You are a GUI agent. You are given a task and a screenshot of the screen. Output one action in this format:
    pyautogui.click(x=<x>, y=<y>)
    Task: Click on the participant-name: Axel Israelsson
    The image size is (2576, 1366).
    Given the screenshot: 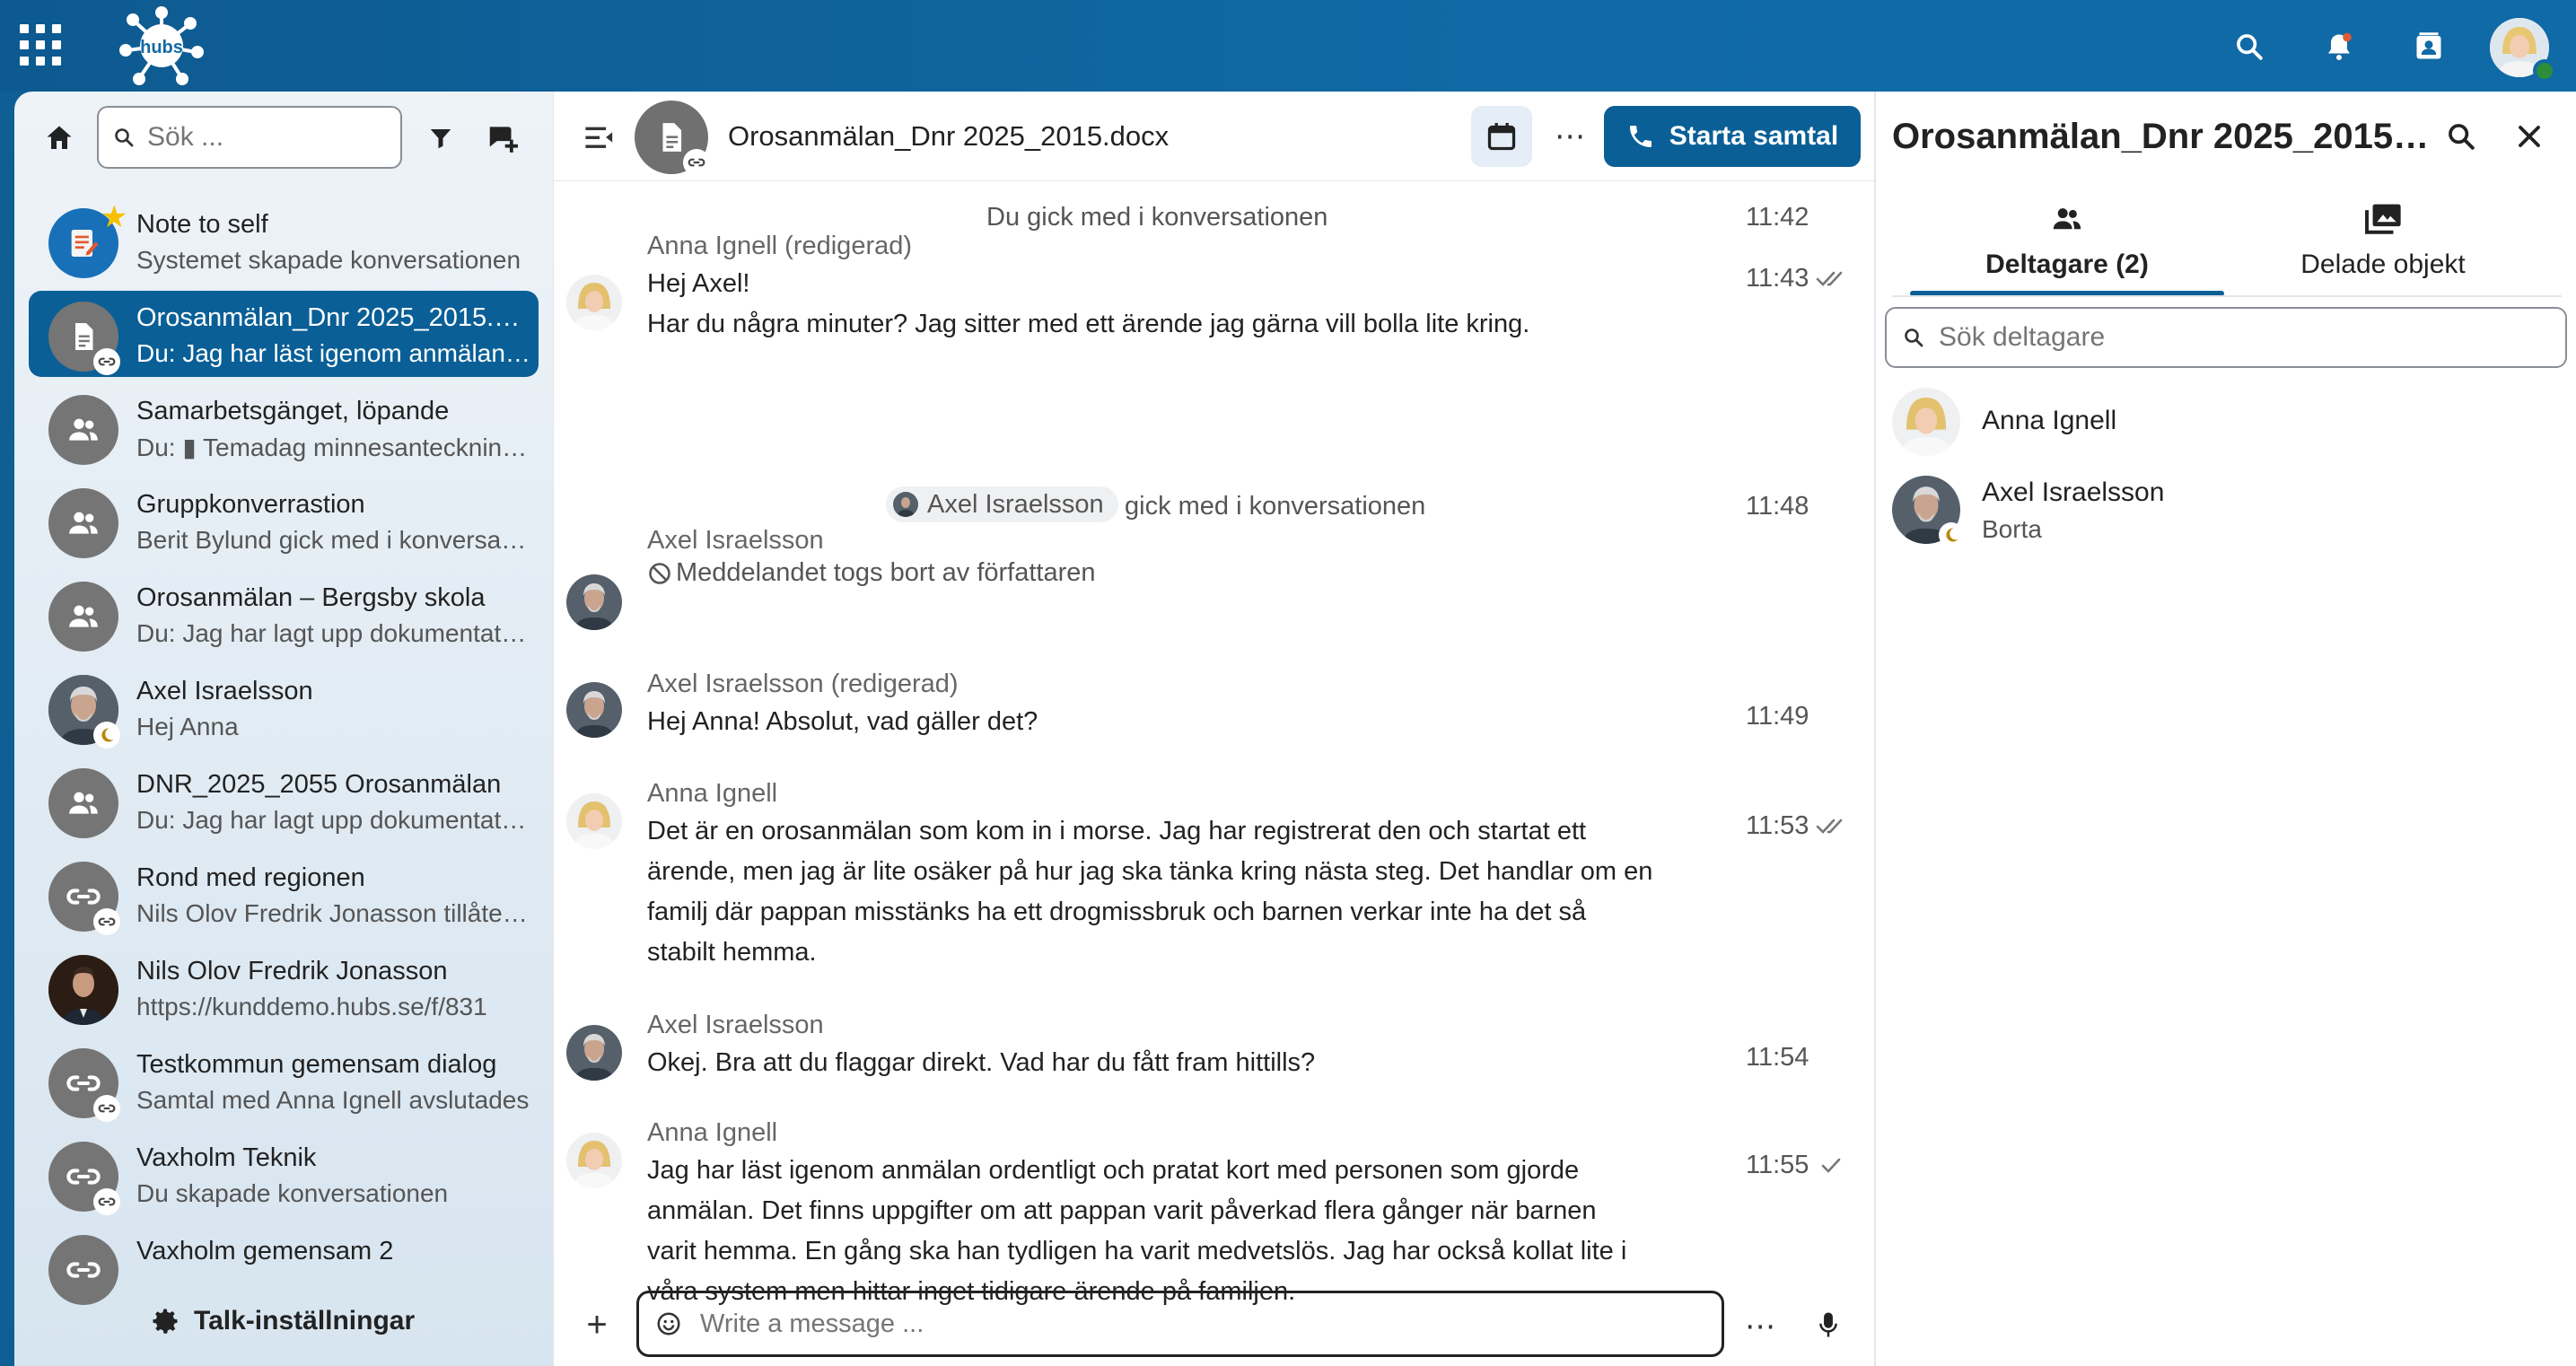 What is the action you would take?
    pyautogui.click(x=2073, y=492)
    